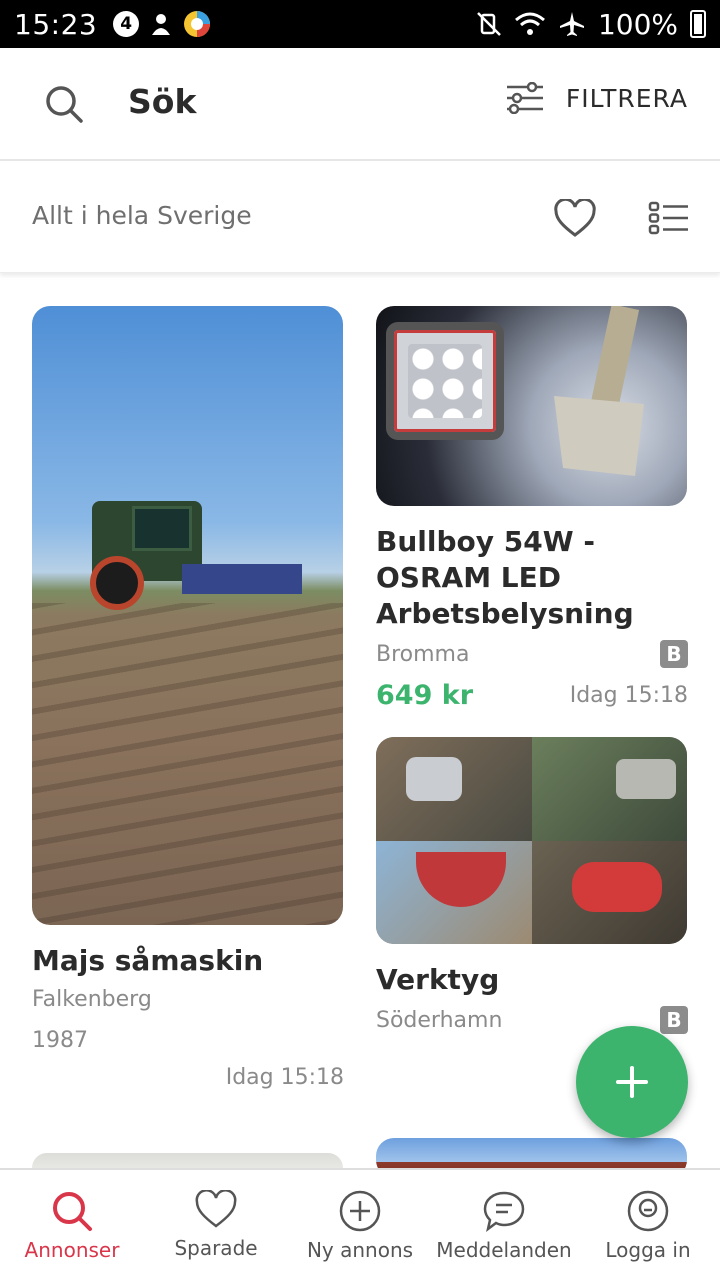 This screenshot has height=1280, width=720. I want to click on status-system-icons: 100%, so click(591, 24).